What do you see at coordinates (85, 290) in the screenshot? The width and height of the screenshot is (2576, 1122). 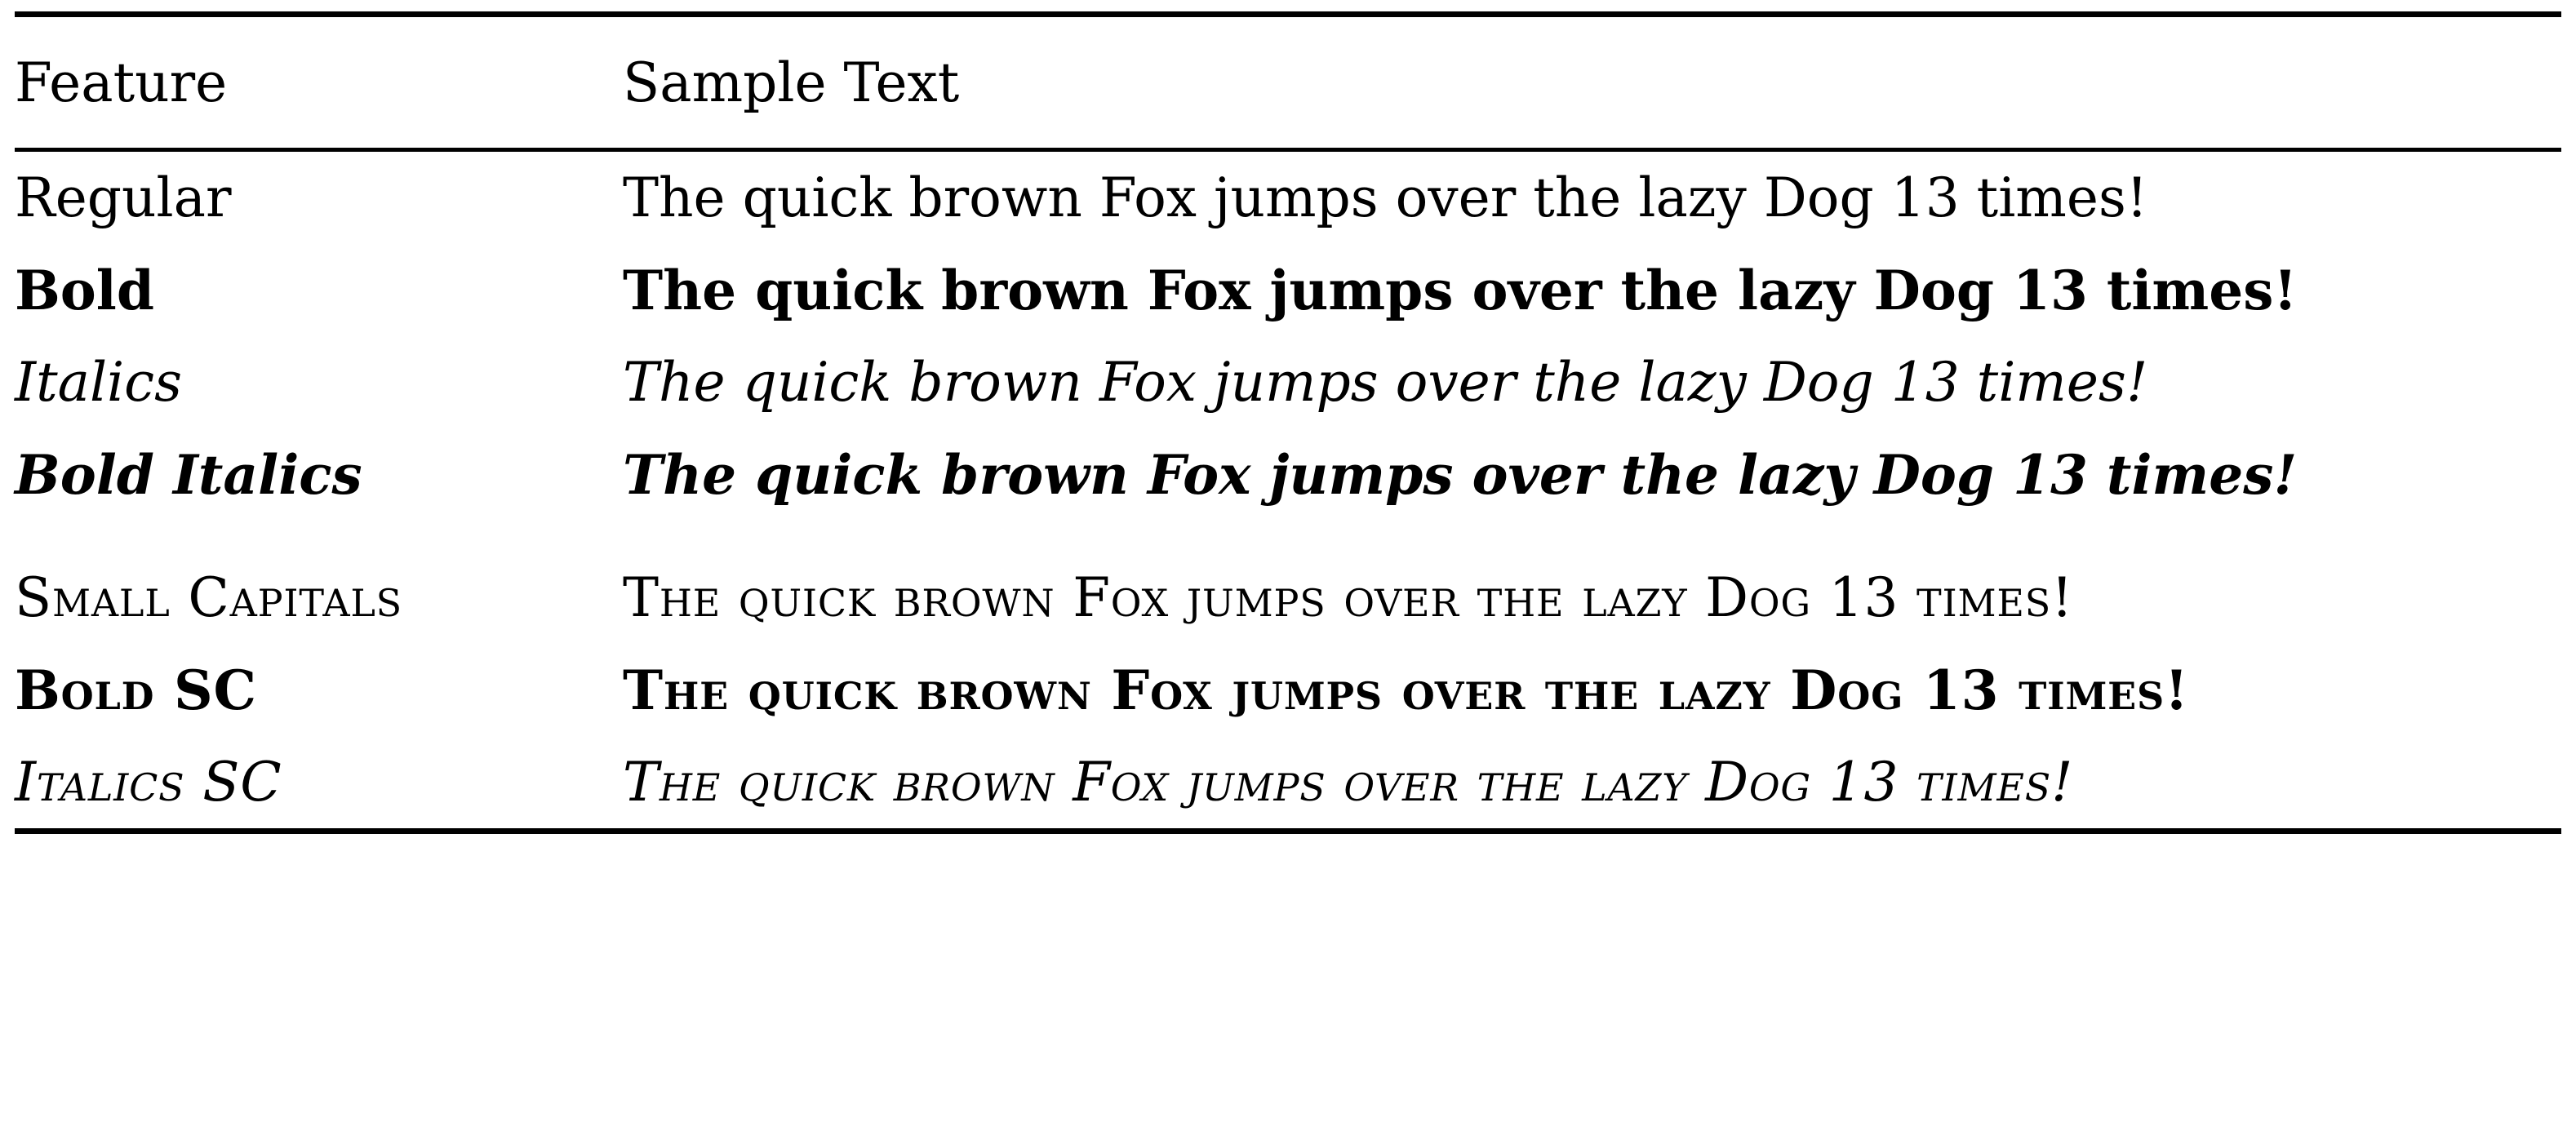 I see `feature-label-bold: Bold` at bounding box center [85, 290].